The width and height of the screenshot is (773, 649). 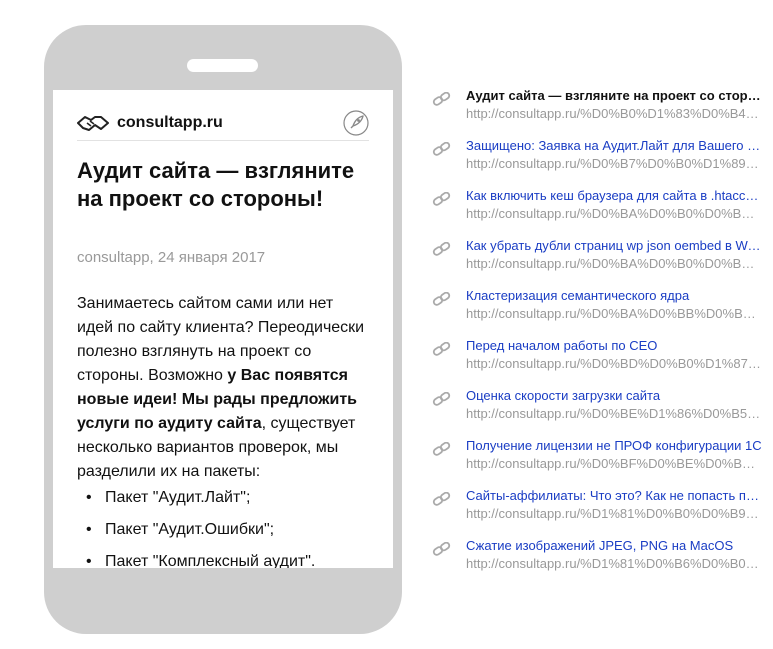 What do you see at coordinates (190, 529) in the screenshot?
I see `list-item-label: Пакет "Аудит.Ошибки";` at bounding box center [190, 529].